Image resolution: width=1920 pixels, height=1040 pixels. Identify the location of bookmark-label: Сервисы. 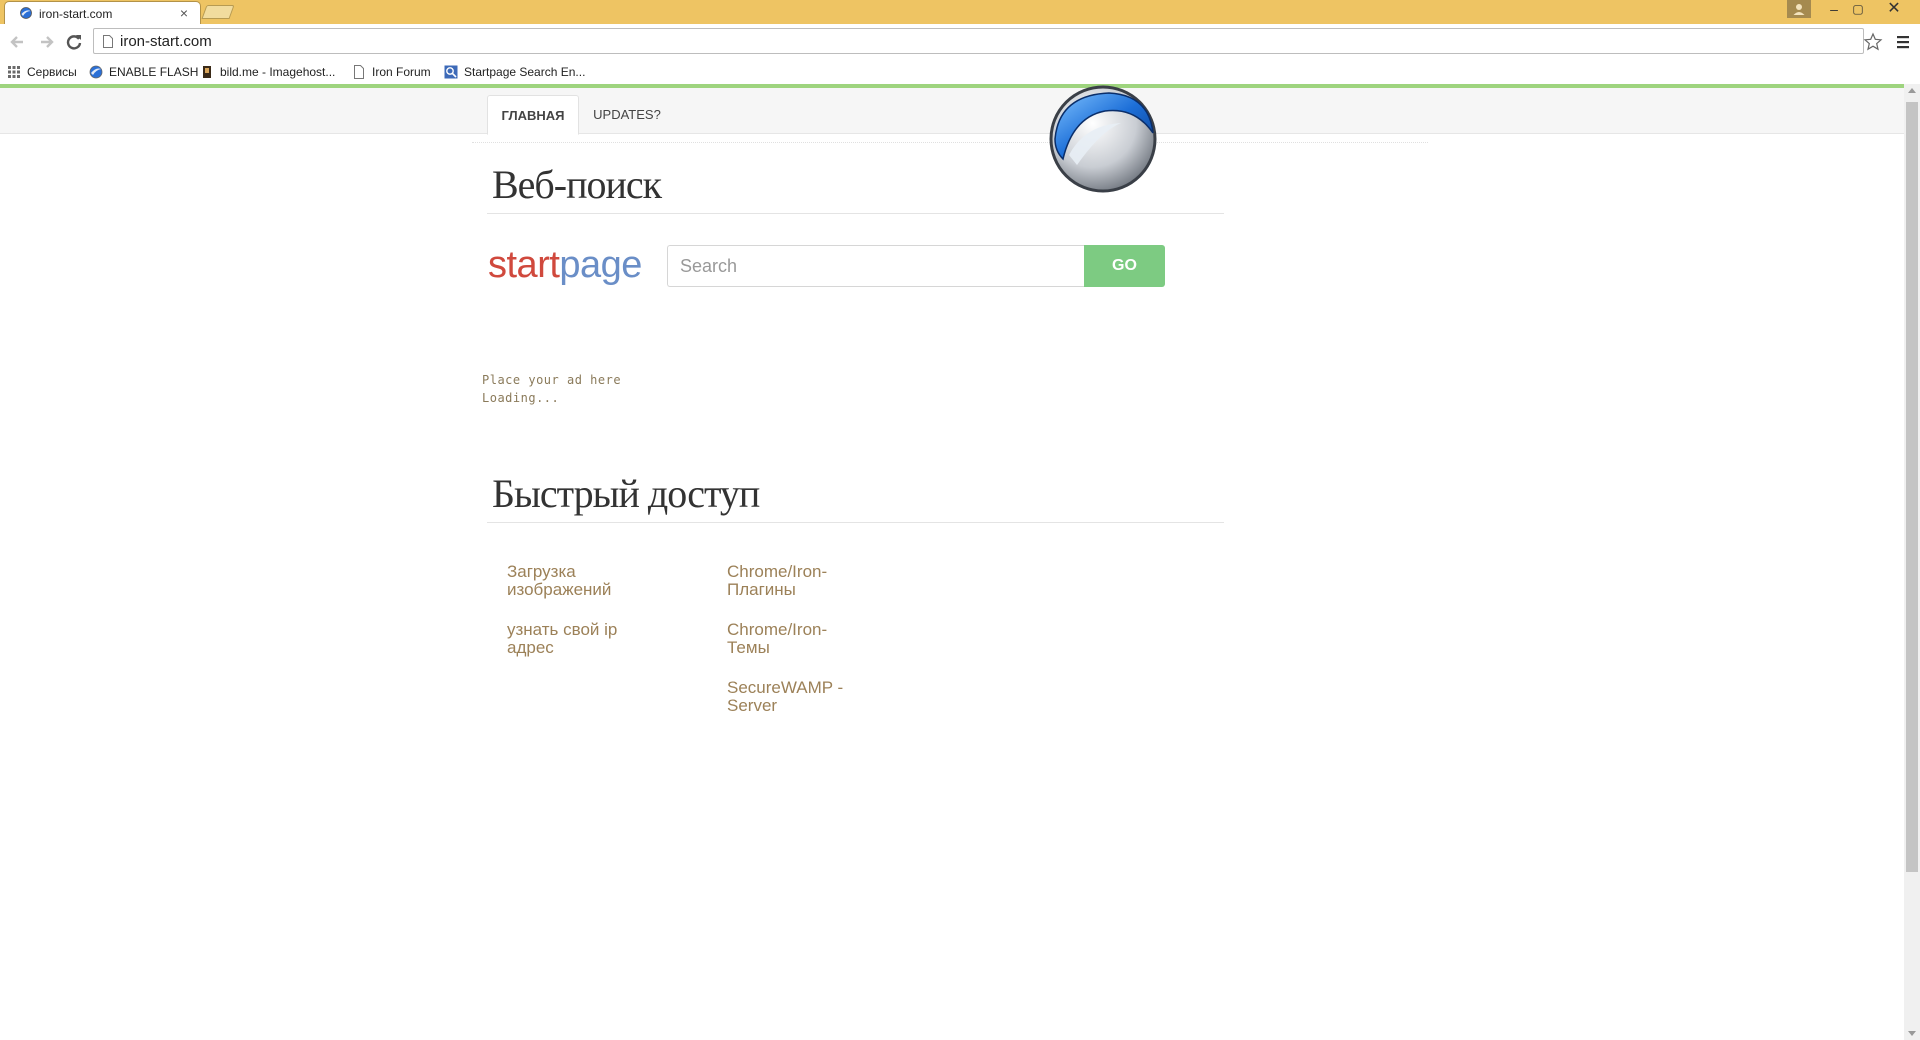
(52, 72).